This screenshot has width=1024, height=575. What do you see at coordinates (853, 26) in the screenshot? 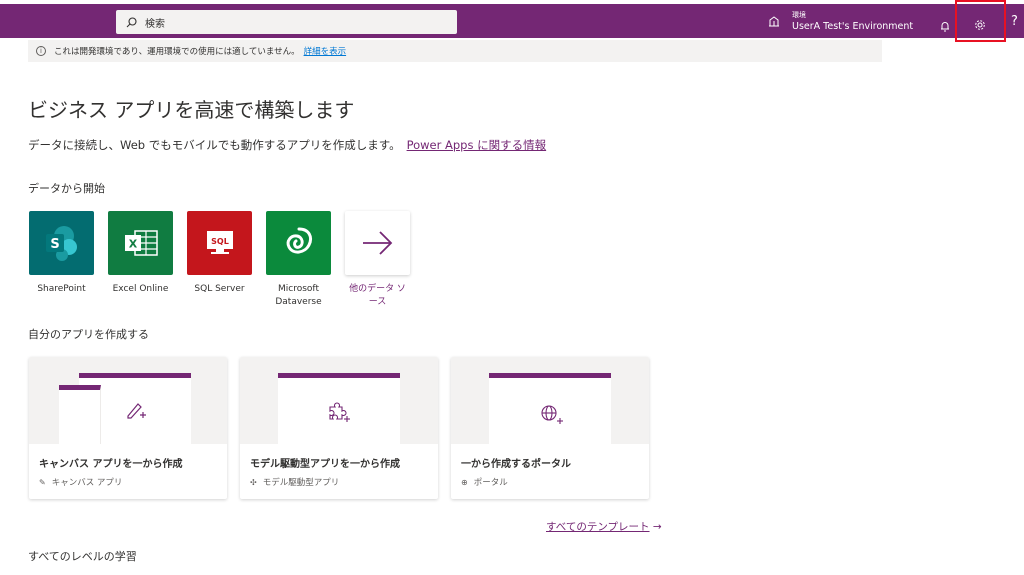
I see `environment-name: UserA Test's Environment` at bounding box center [853, 26].